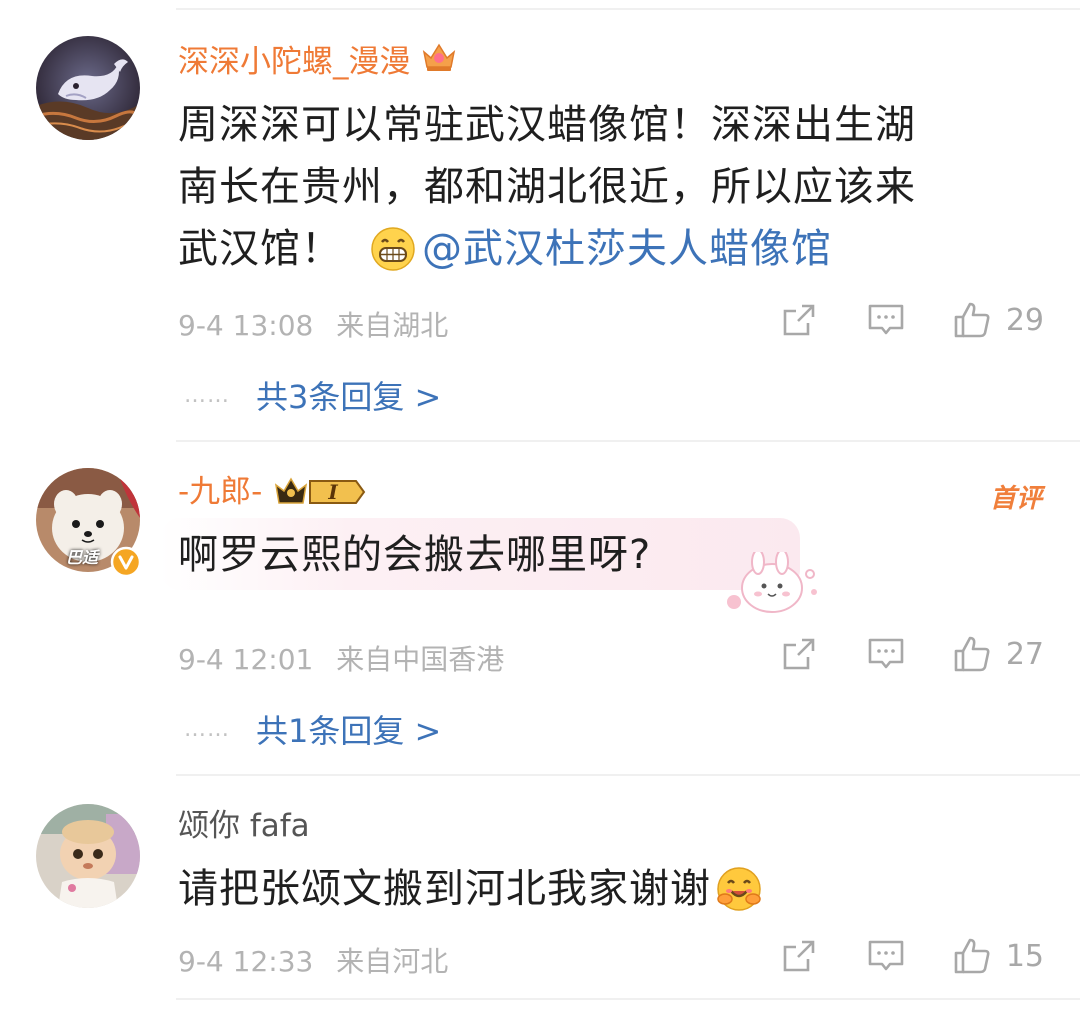  What do you see at coordinates (998, 654) in the screenshot?
I see `like-button: 27` at bounding box center [998, 654].